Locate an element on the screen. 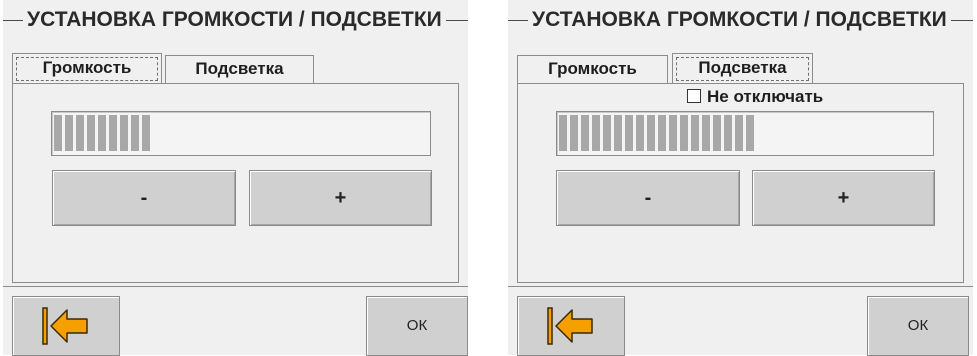 The image size is (977, 356). volume-increase-button: + is located at coordinates (340, 198).